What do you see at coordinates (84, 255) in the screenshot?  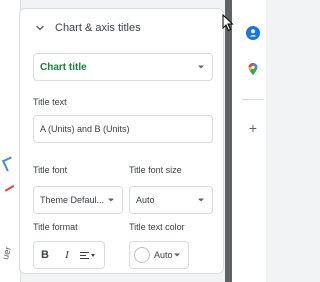 I see `align-lines-icon` at bounding box center [84, 255].